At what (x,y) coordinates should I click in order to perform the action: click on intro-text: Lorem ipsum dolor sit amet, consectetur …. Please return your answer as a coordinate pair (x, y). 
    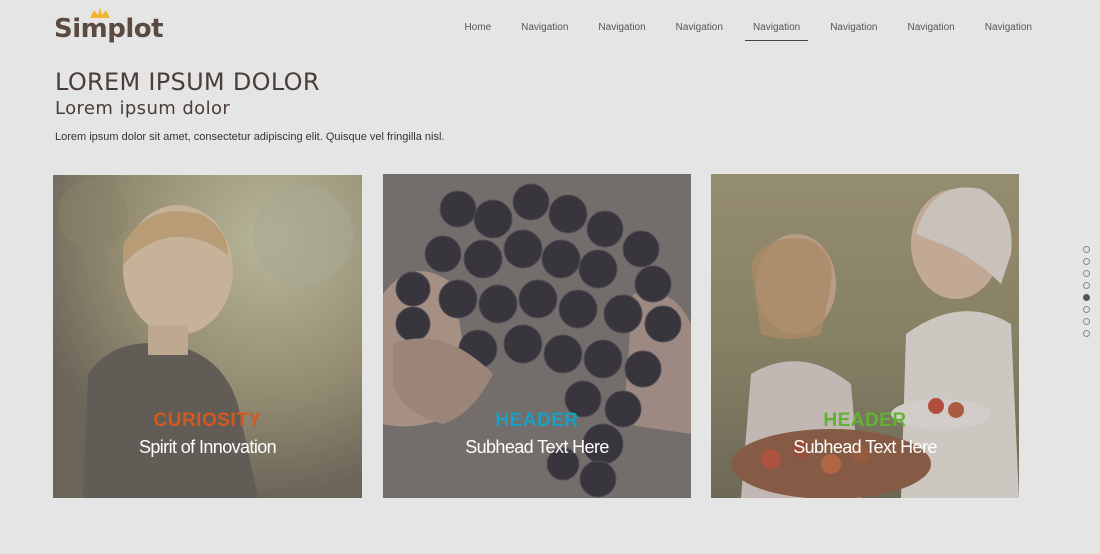
    Looking at the image, I should click on (250, 137).